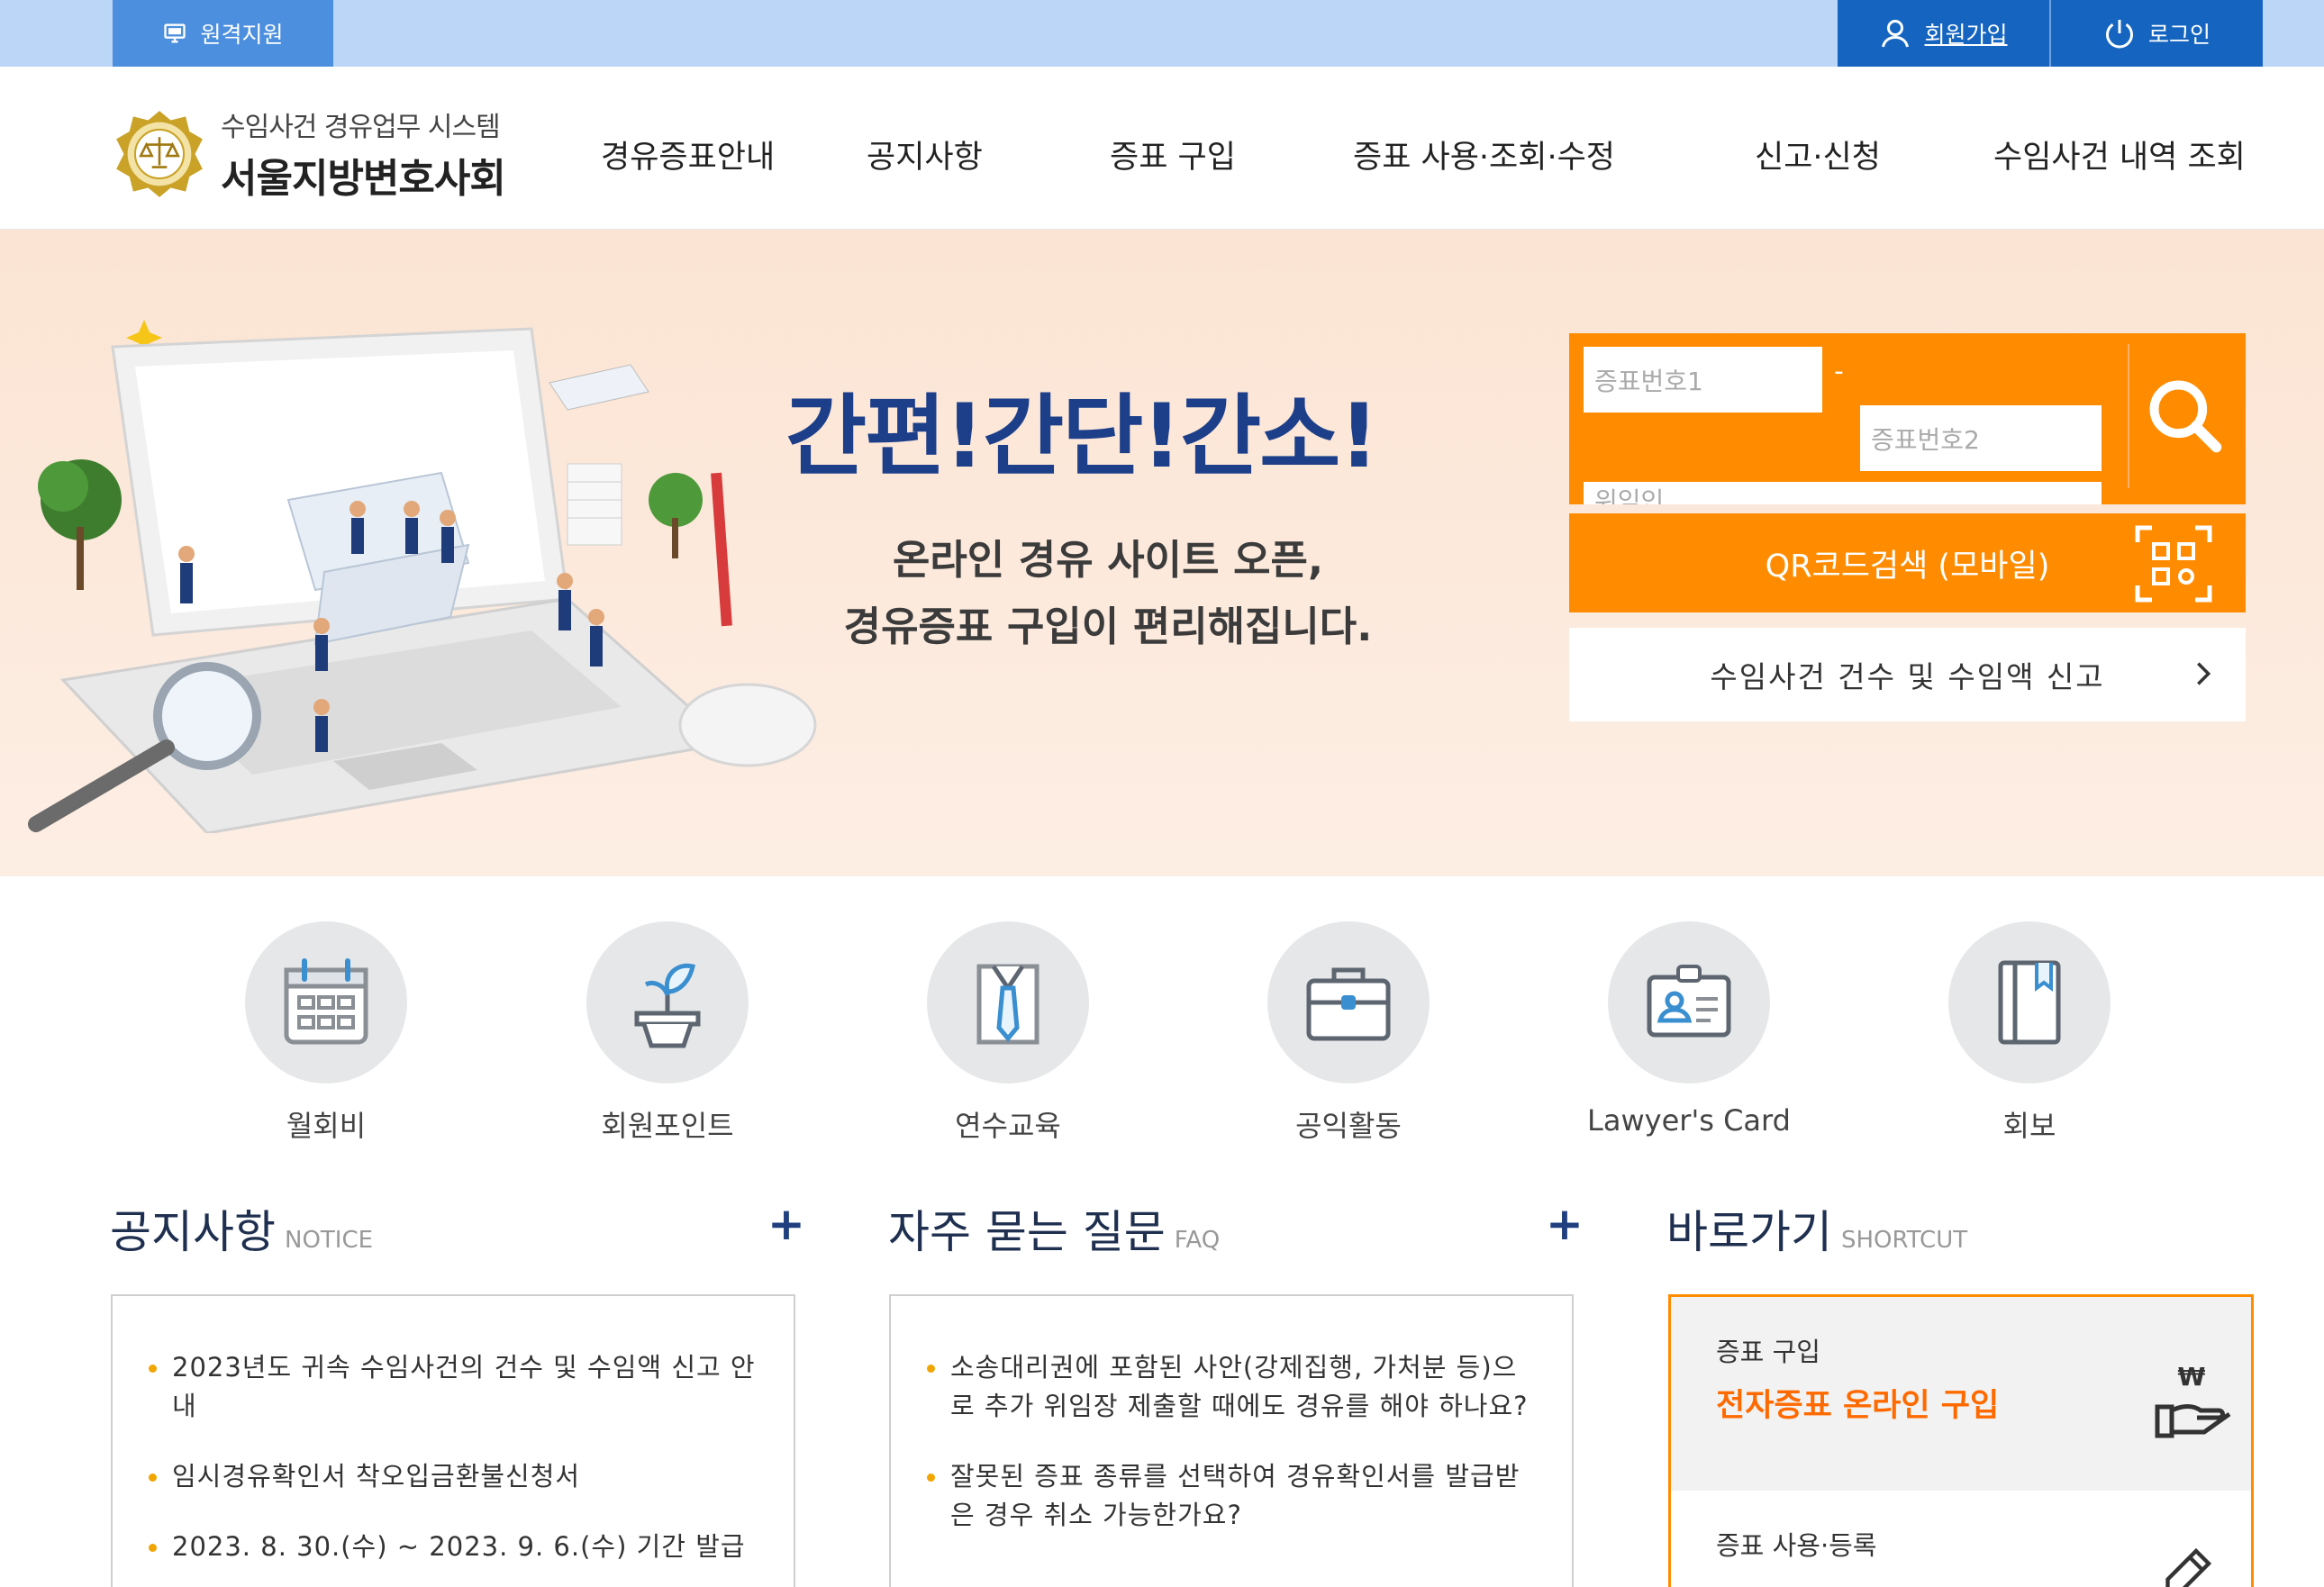 The width and height of the screenshot is (2324, 1587). I want to click on top-utility-bar: 원격지원 회원가입 로그인, so click(1162, 33).